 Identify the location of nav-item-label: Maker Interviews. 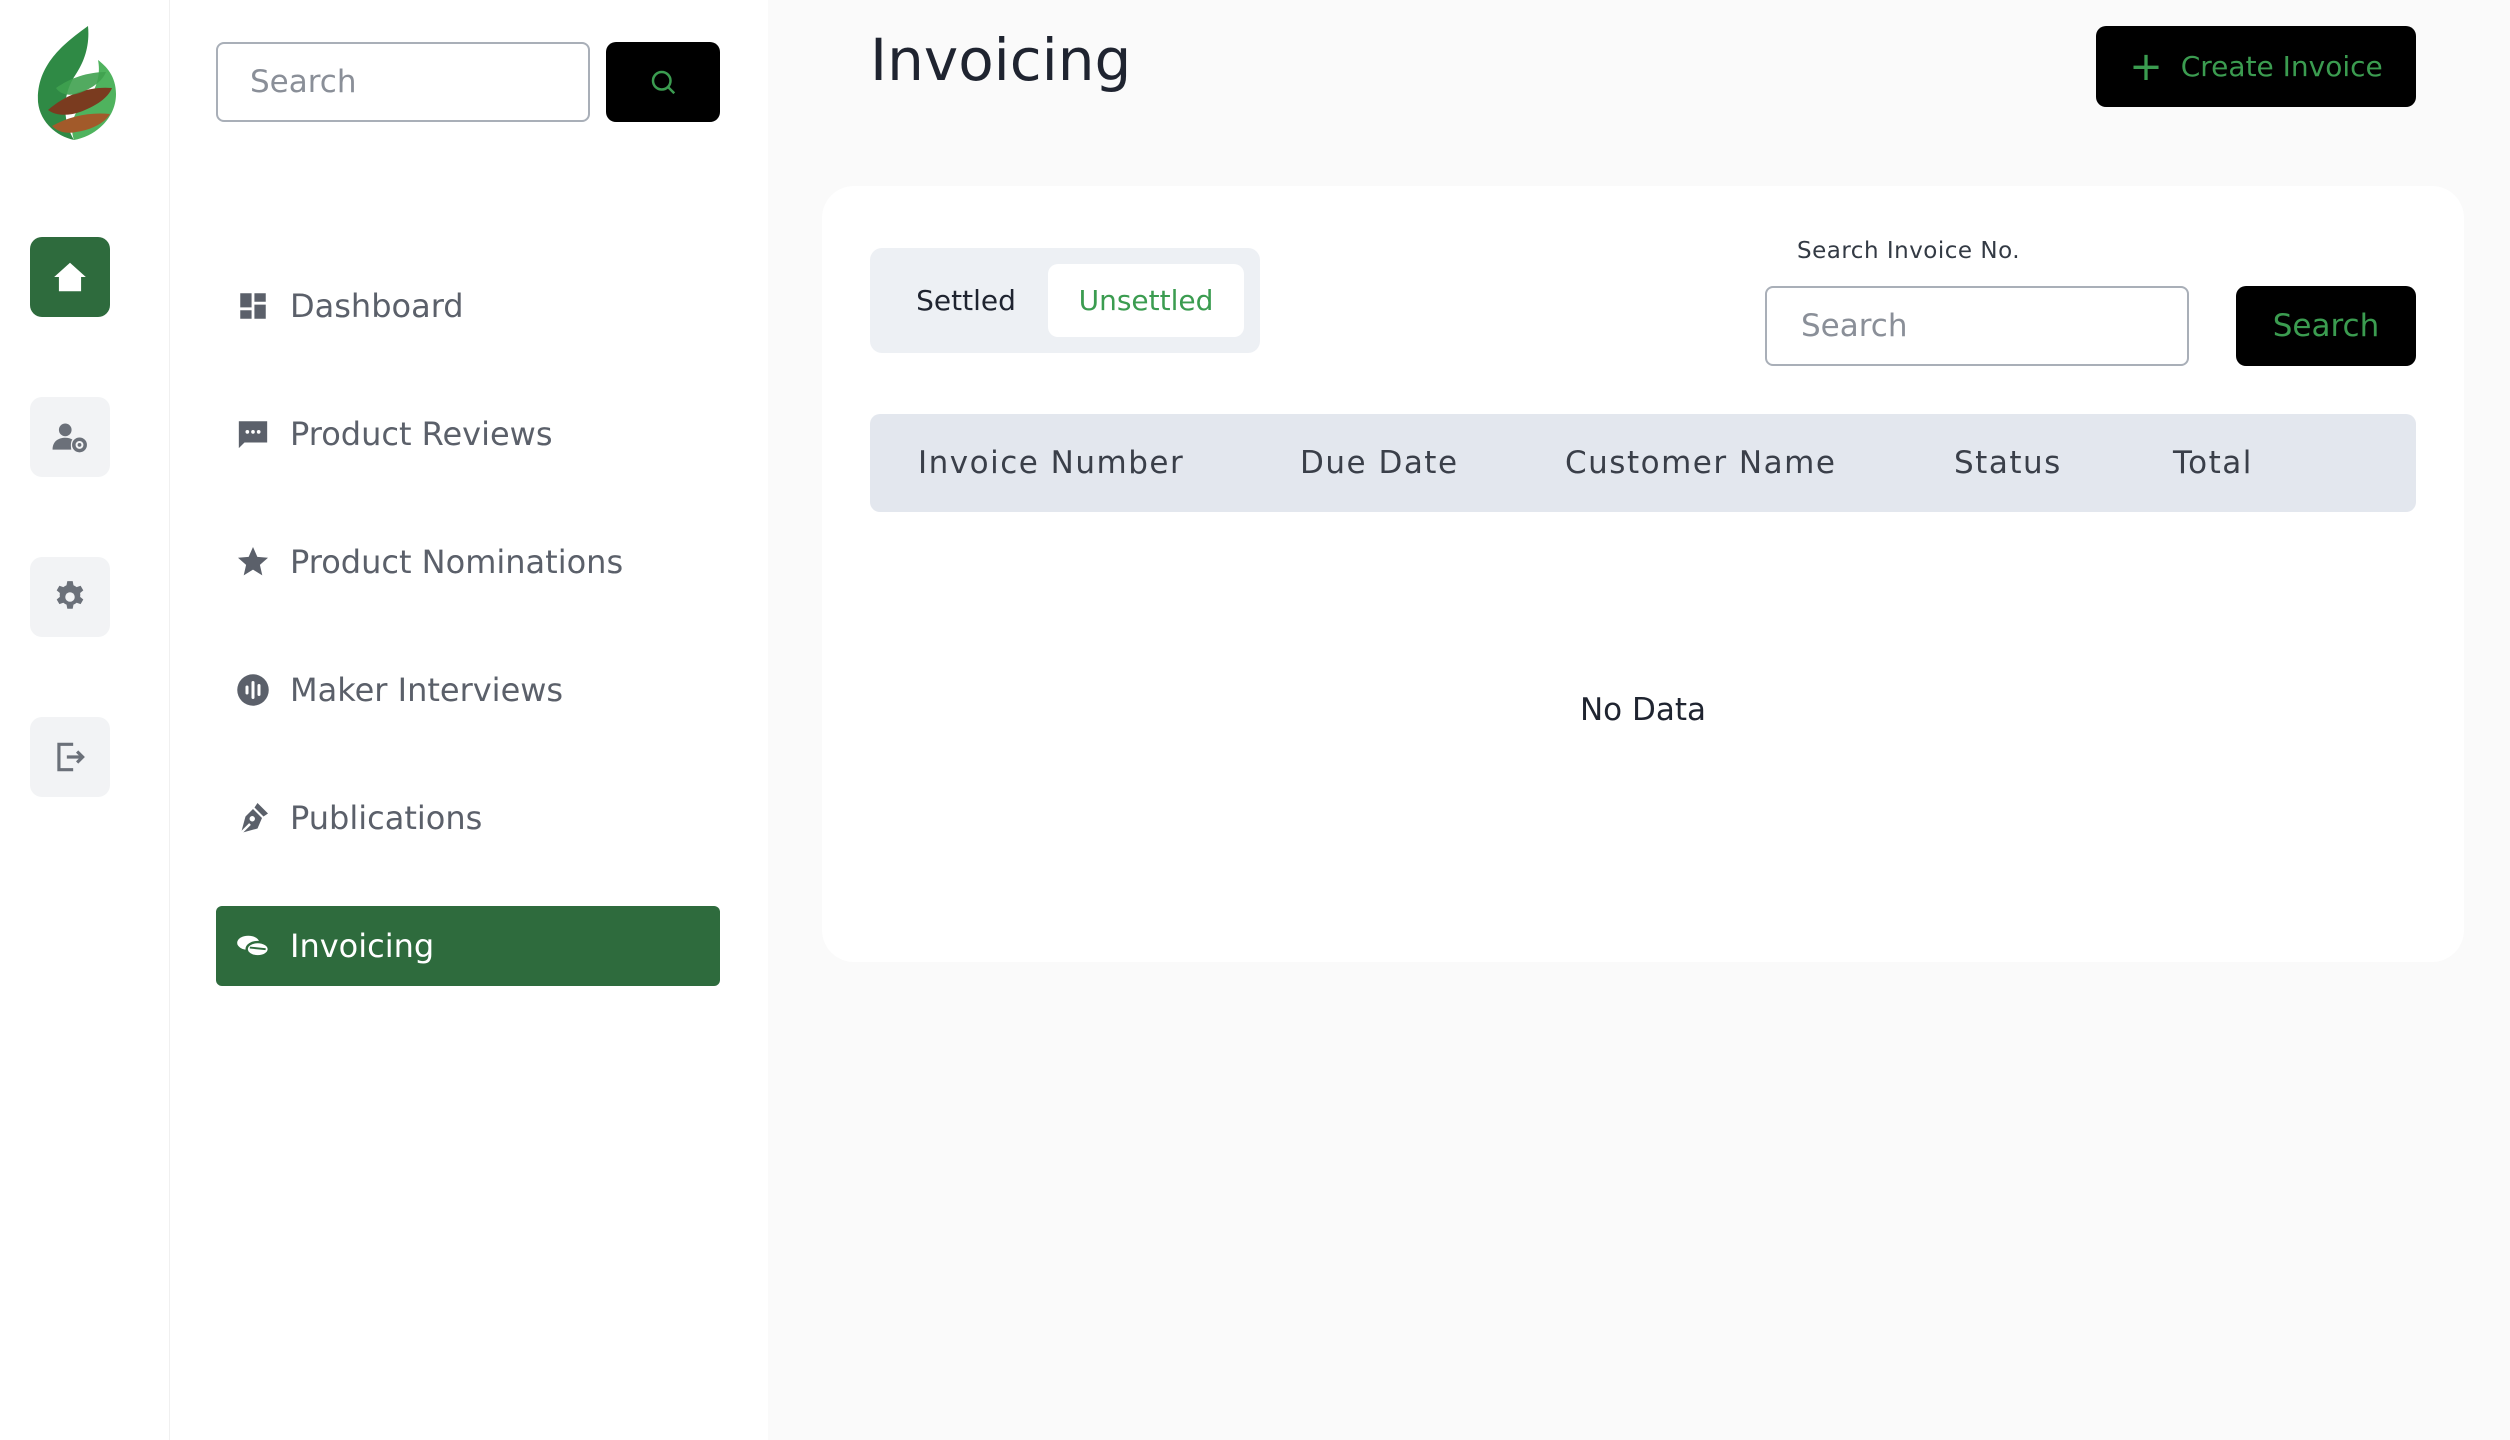
(427, 690).